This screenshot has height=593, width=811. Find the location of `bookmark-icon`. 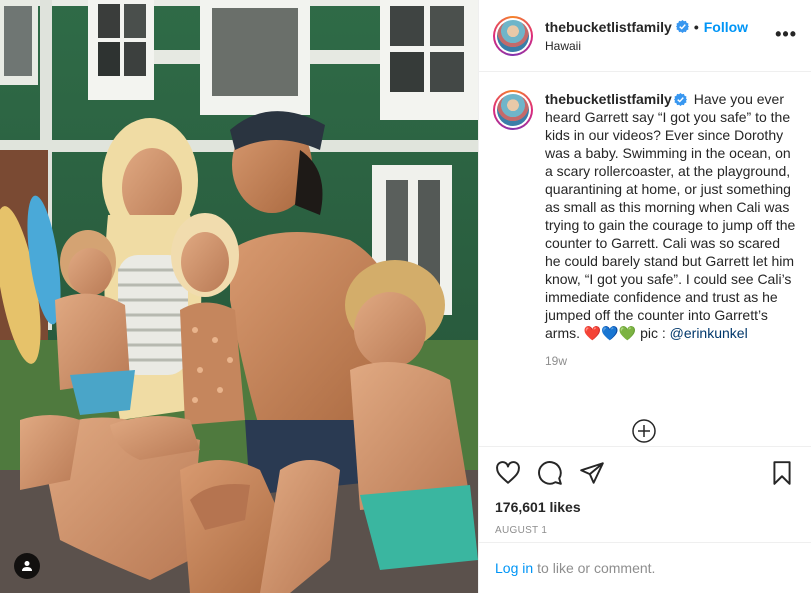

bookmark-icon is located at coordinates (782, 473).